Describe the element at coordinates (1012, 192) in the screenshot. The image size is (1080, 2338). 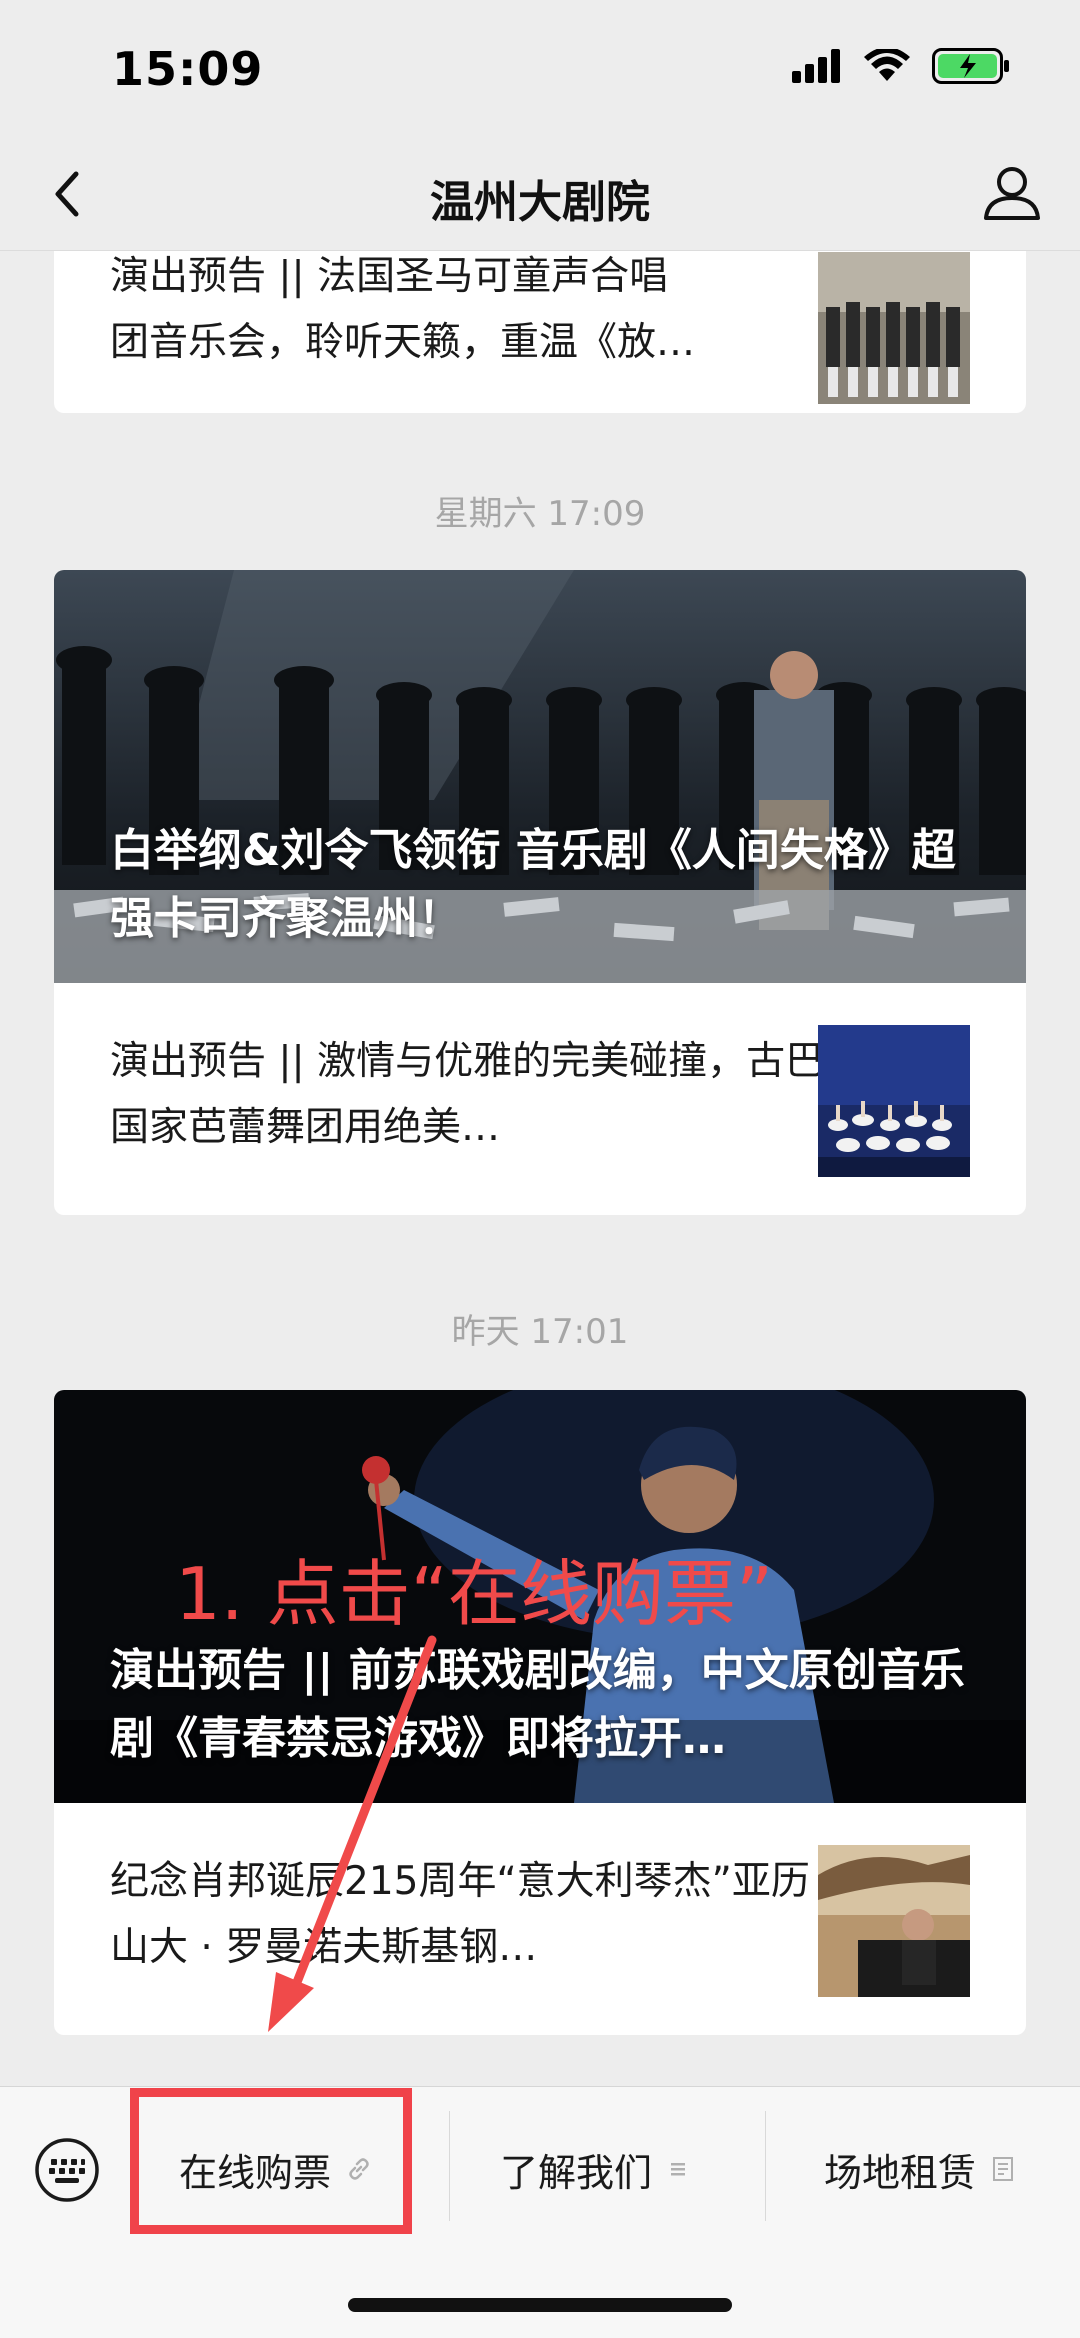
I see `profile-icon` at that location.